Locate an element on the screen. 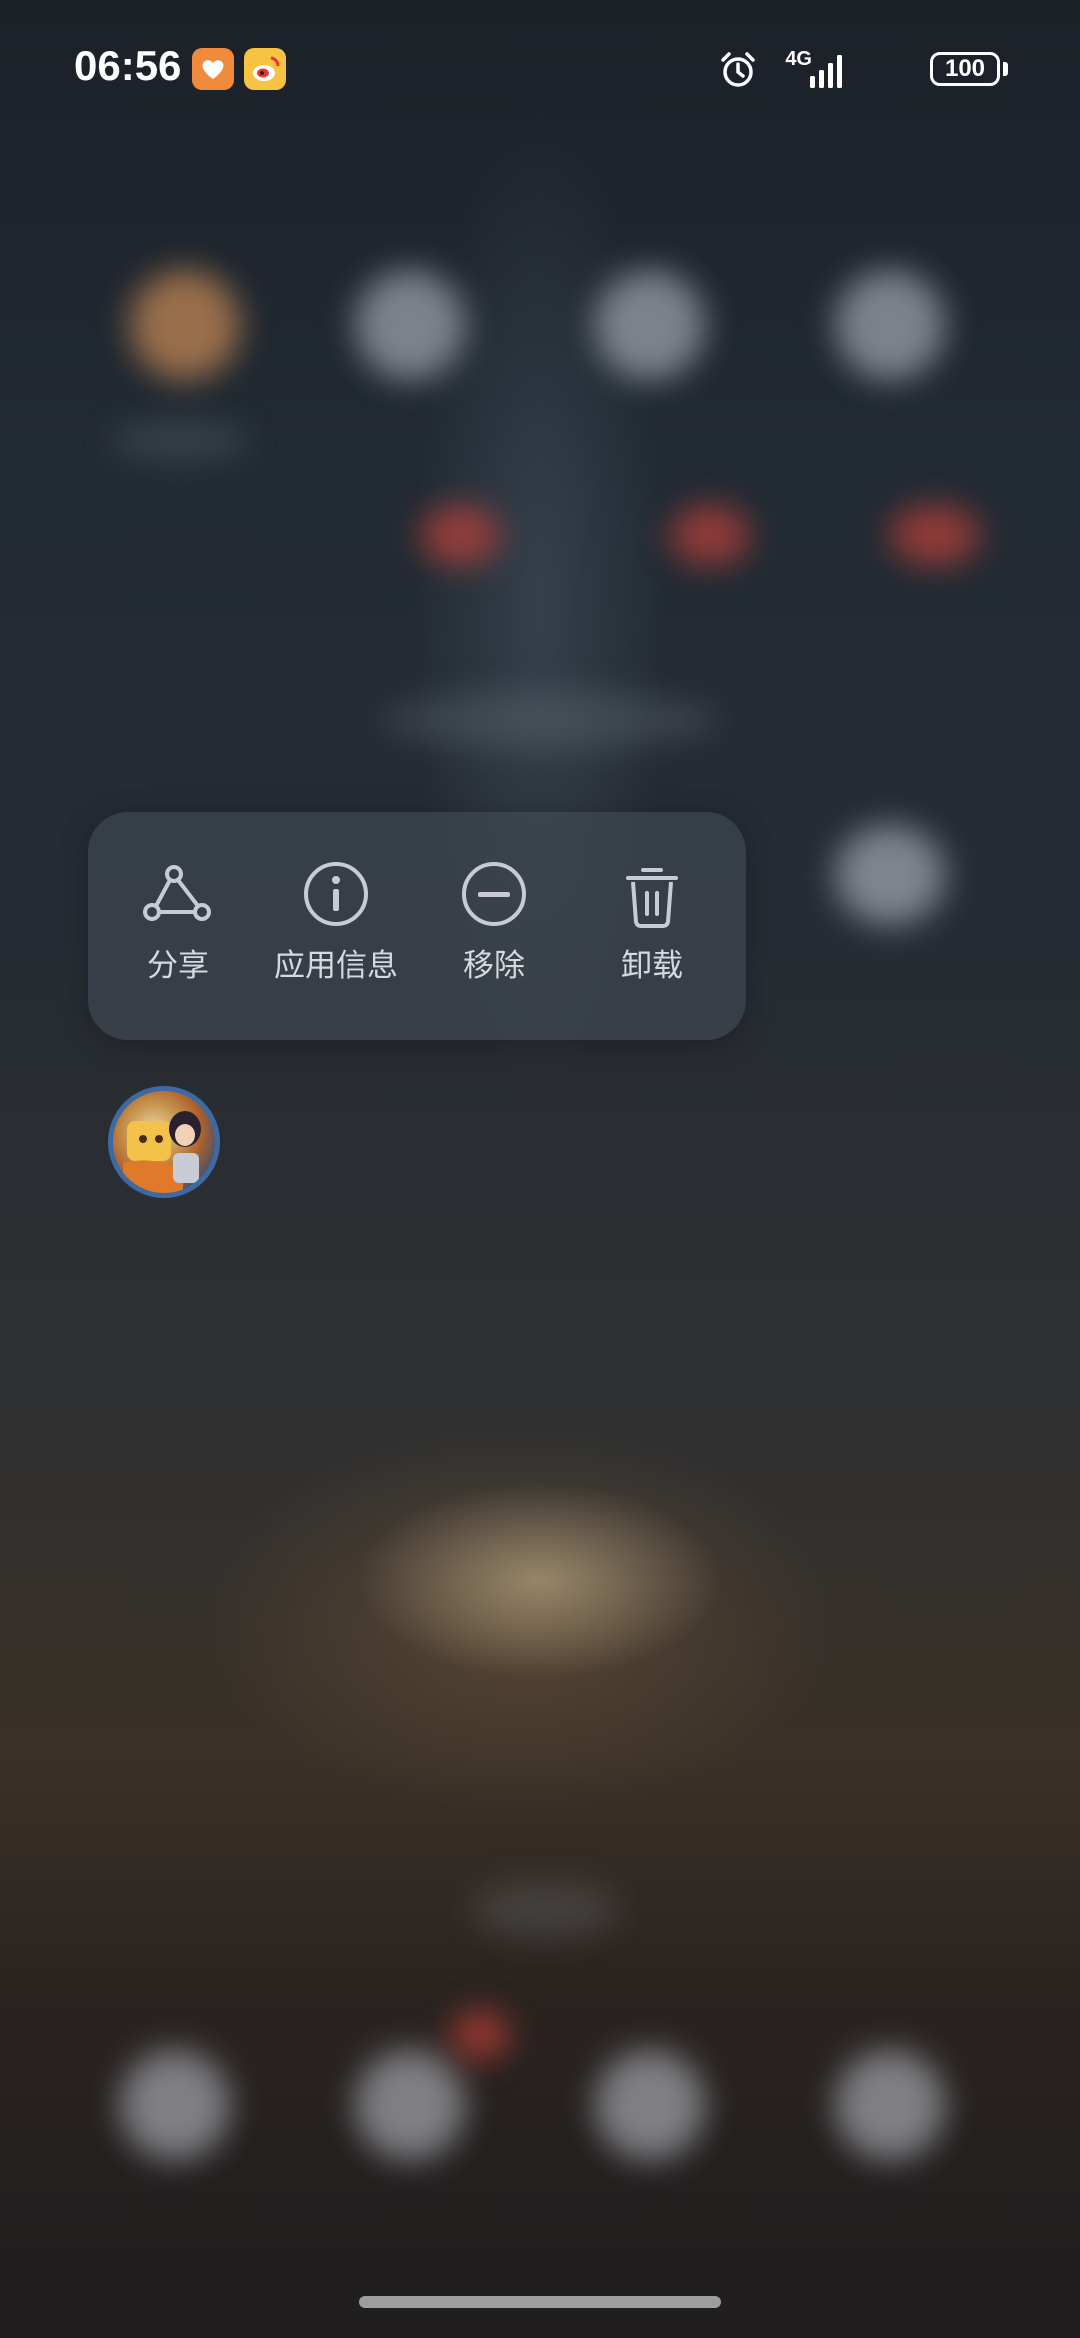 Image resolution: width=1080 pixels, height=2338 pixels. battery-level: 100 is located at coordinates (965, 69).